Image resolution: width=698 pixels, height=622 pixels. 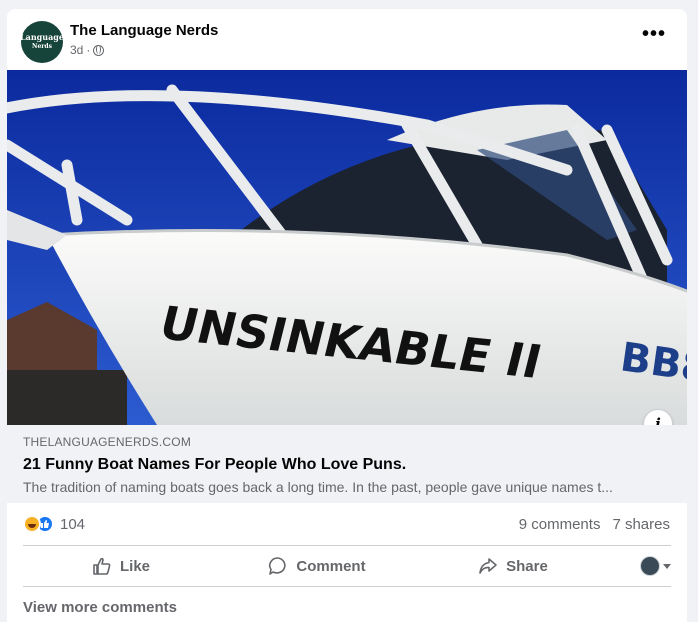 I want to click on haha-reaction-icon, so click(x=32, y=524).